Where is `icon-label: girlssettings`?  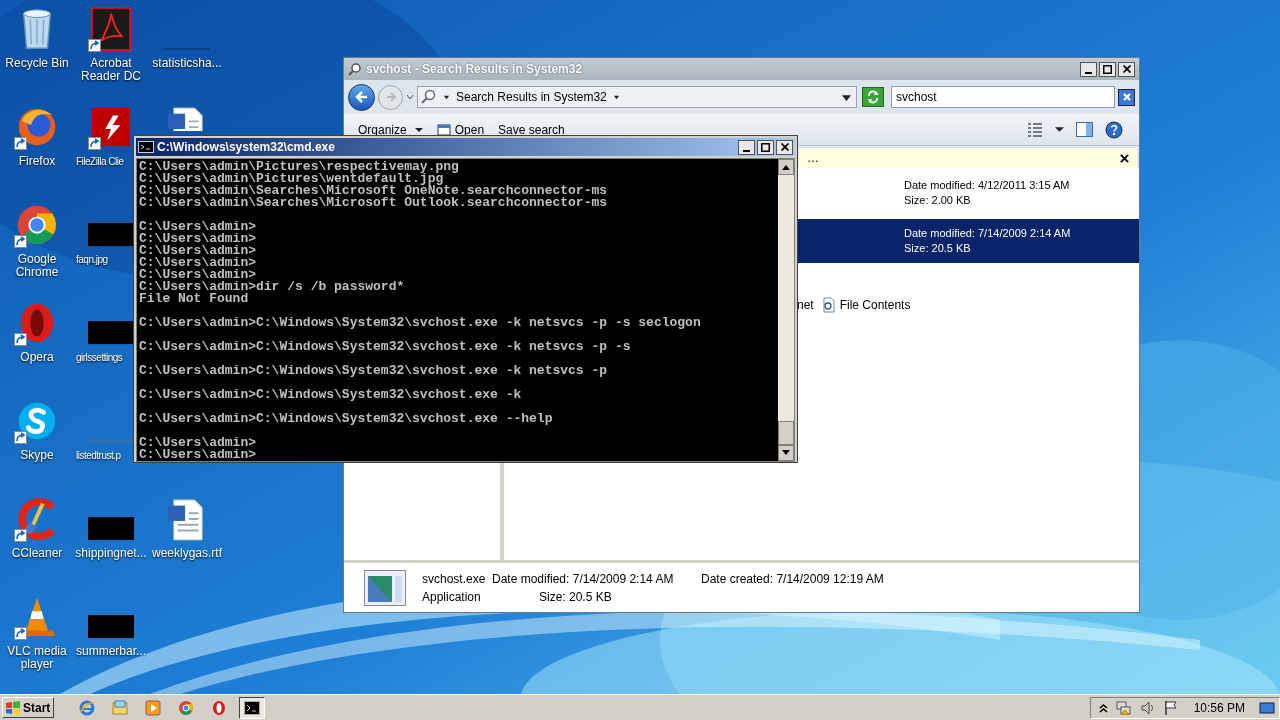
icon-label: girlssettings is located at coordinates (99, 357).